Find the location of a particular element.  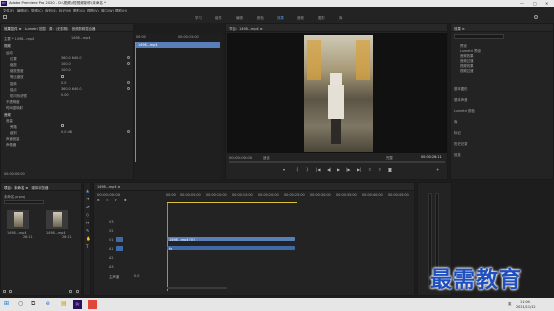

video-clip: 1498...mp4 [V] is located at coordinates (231, 239).